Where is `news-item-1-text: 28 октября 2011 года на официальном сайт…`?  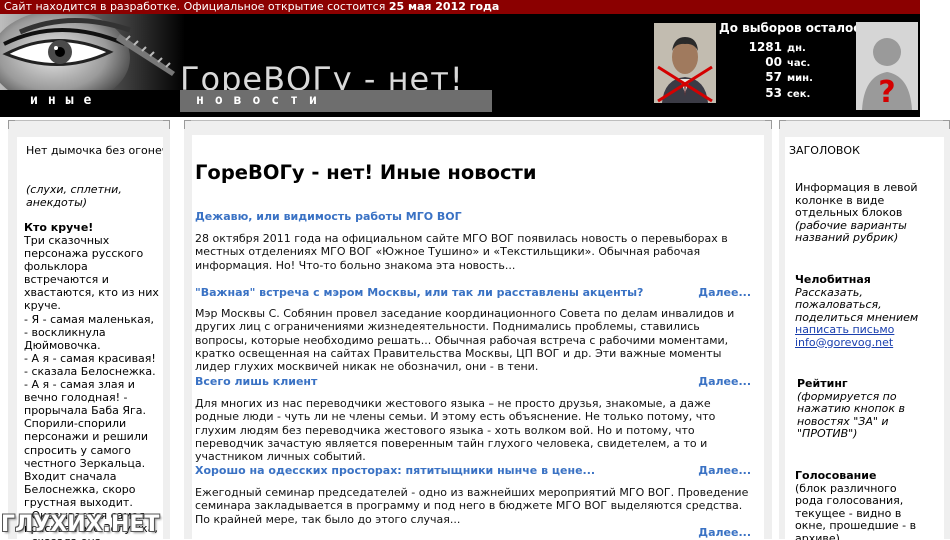 news-item-1-text: 28 октября 2011 года на официальном сайт… is located at coordinates (473, 252).